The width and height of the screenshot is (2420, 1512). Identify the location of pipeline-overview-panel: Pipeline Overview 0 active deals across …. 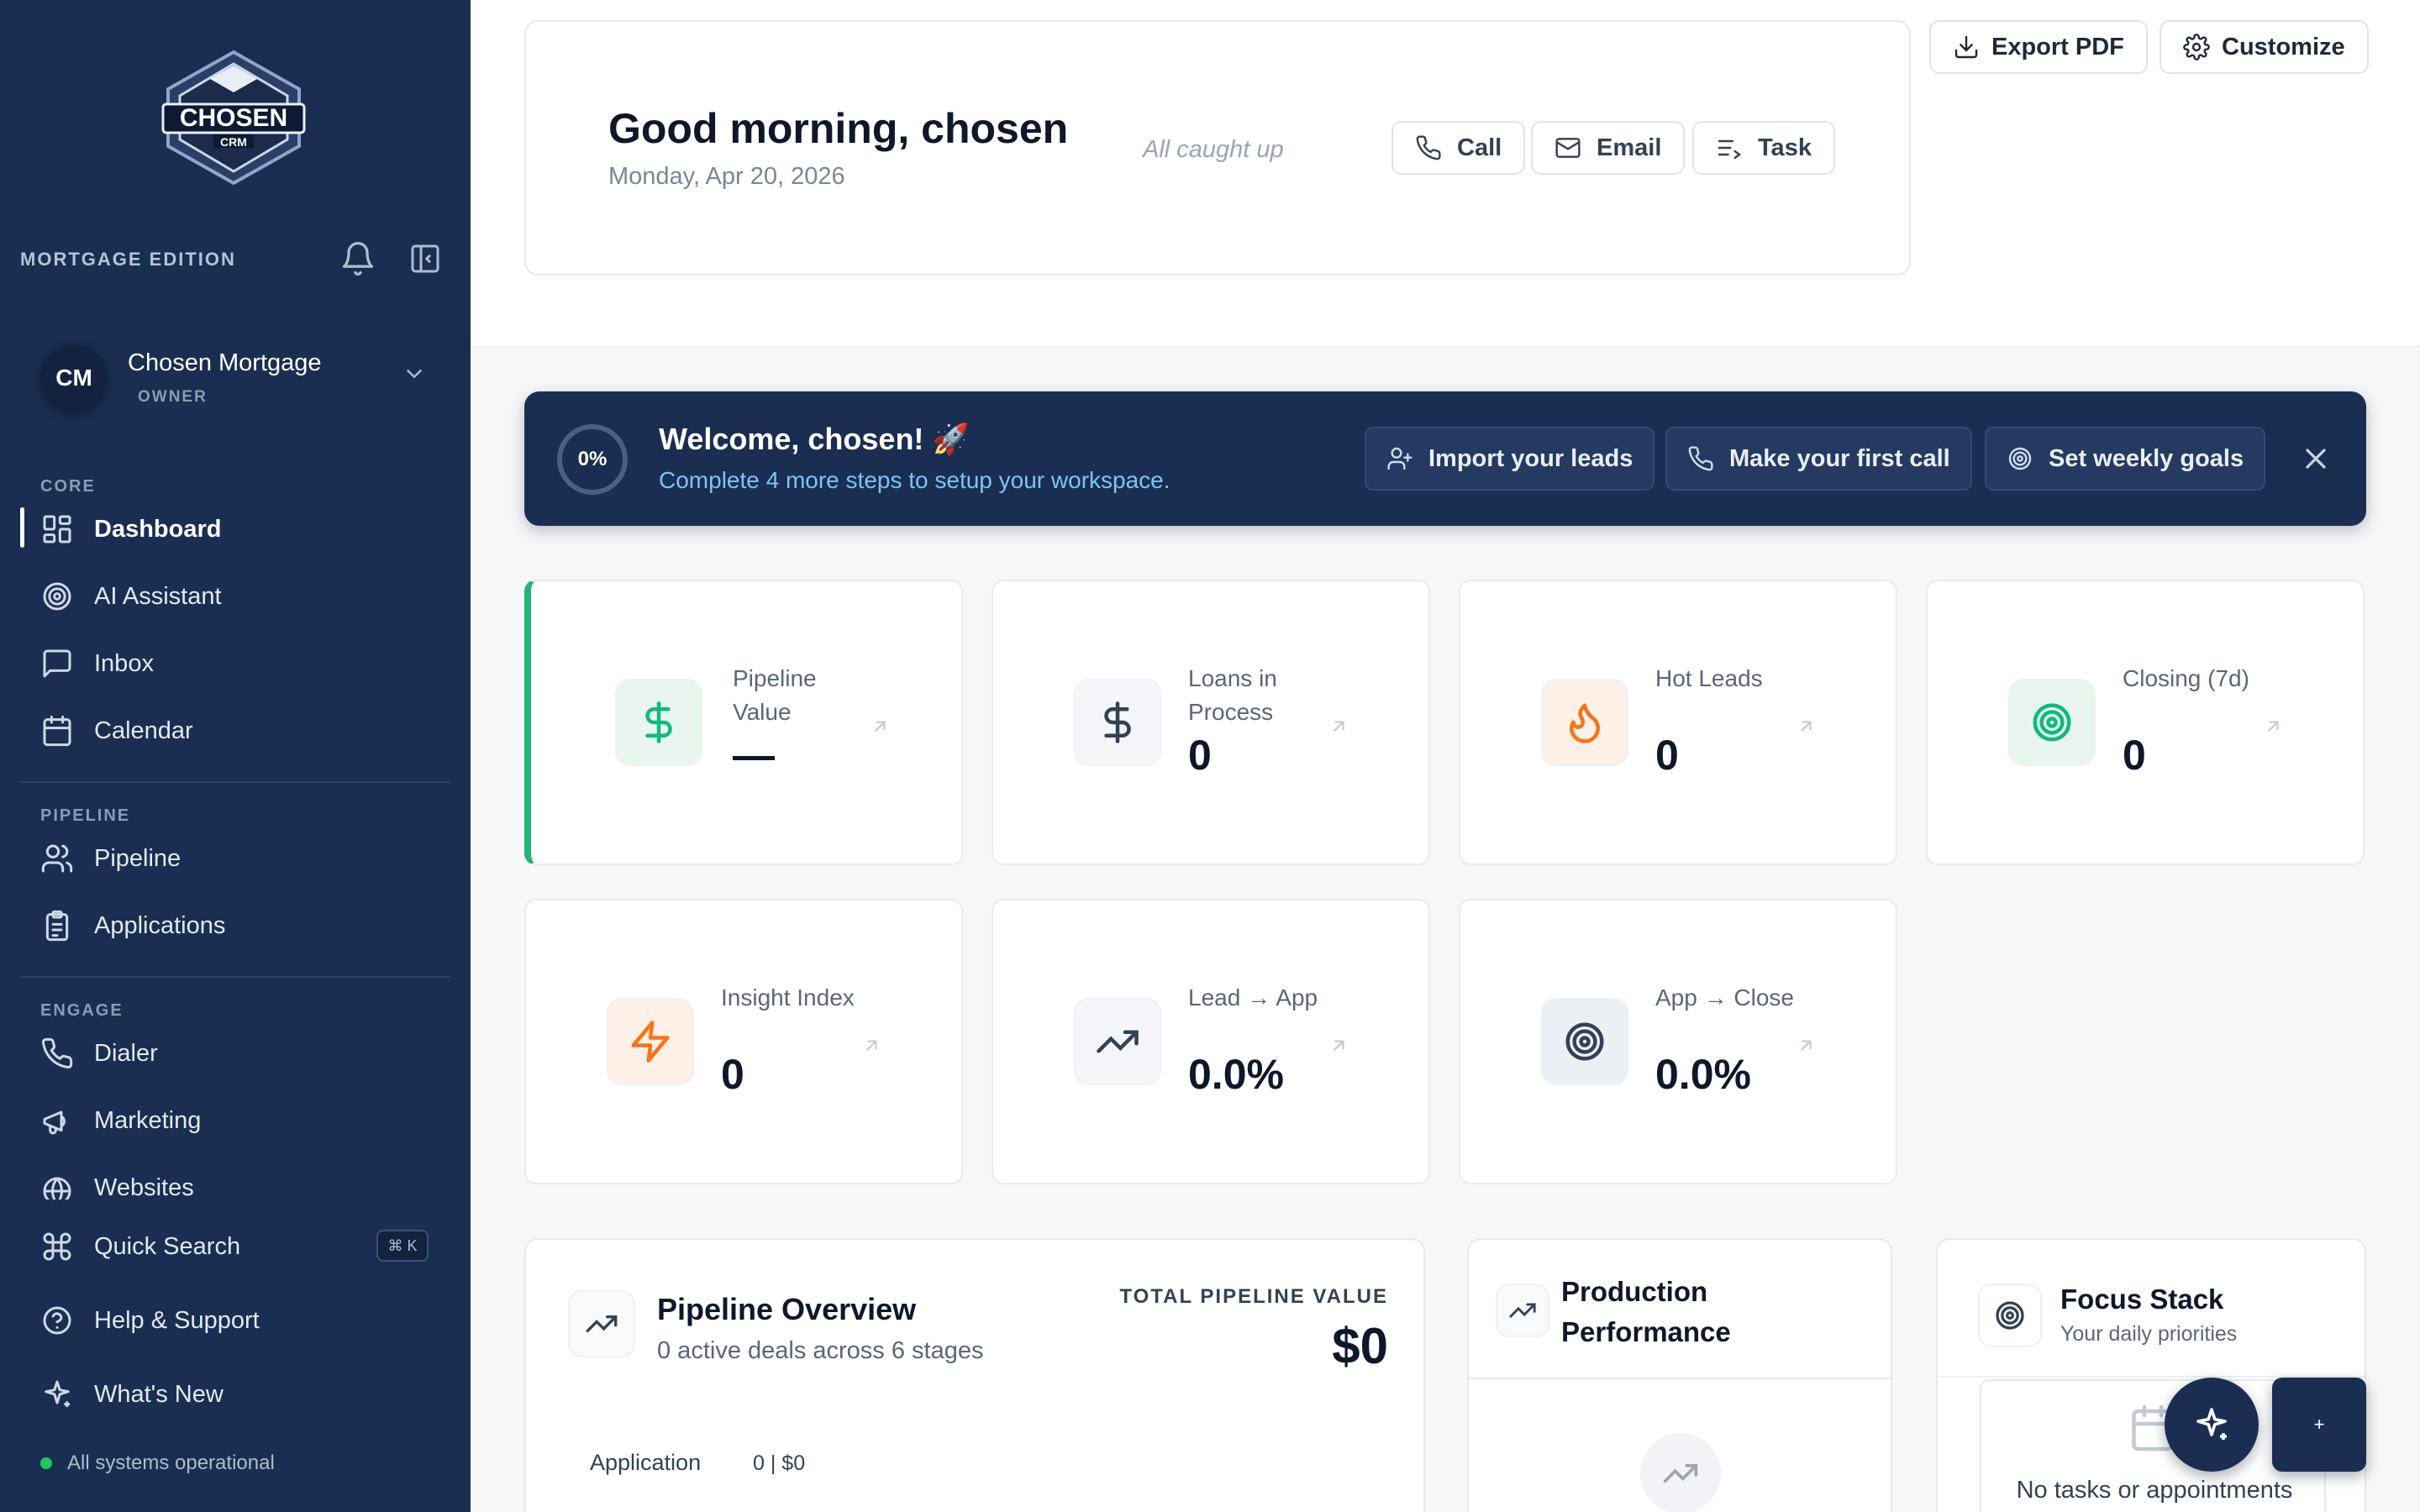
(974, 1375).